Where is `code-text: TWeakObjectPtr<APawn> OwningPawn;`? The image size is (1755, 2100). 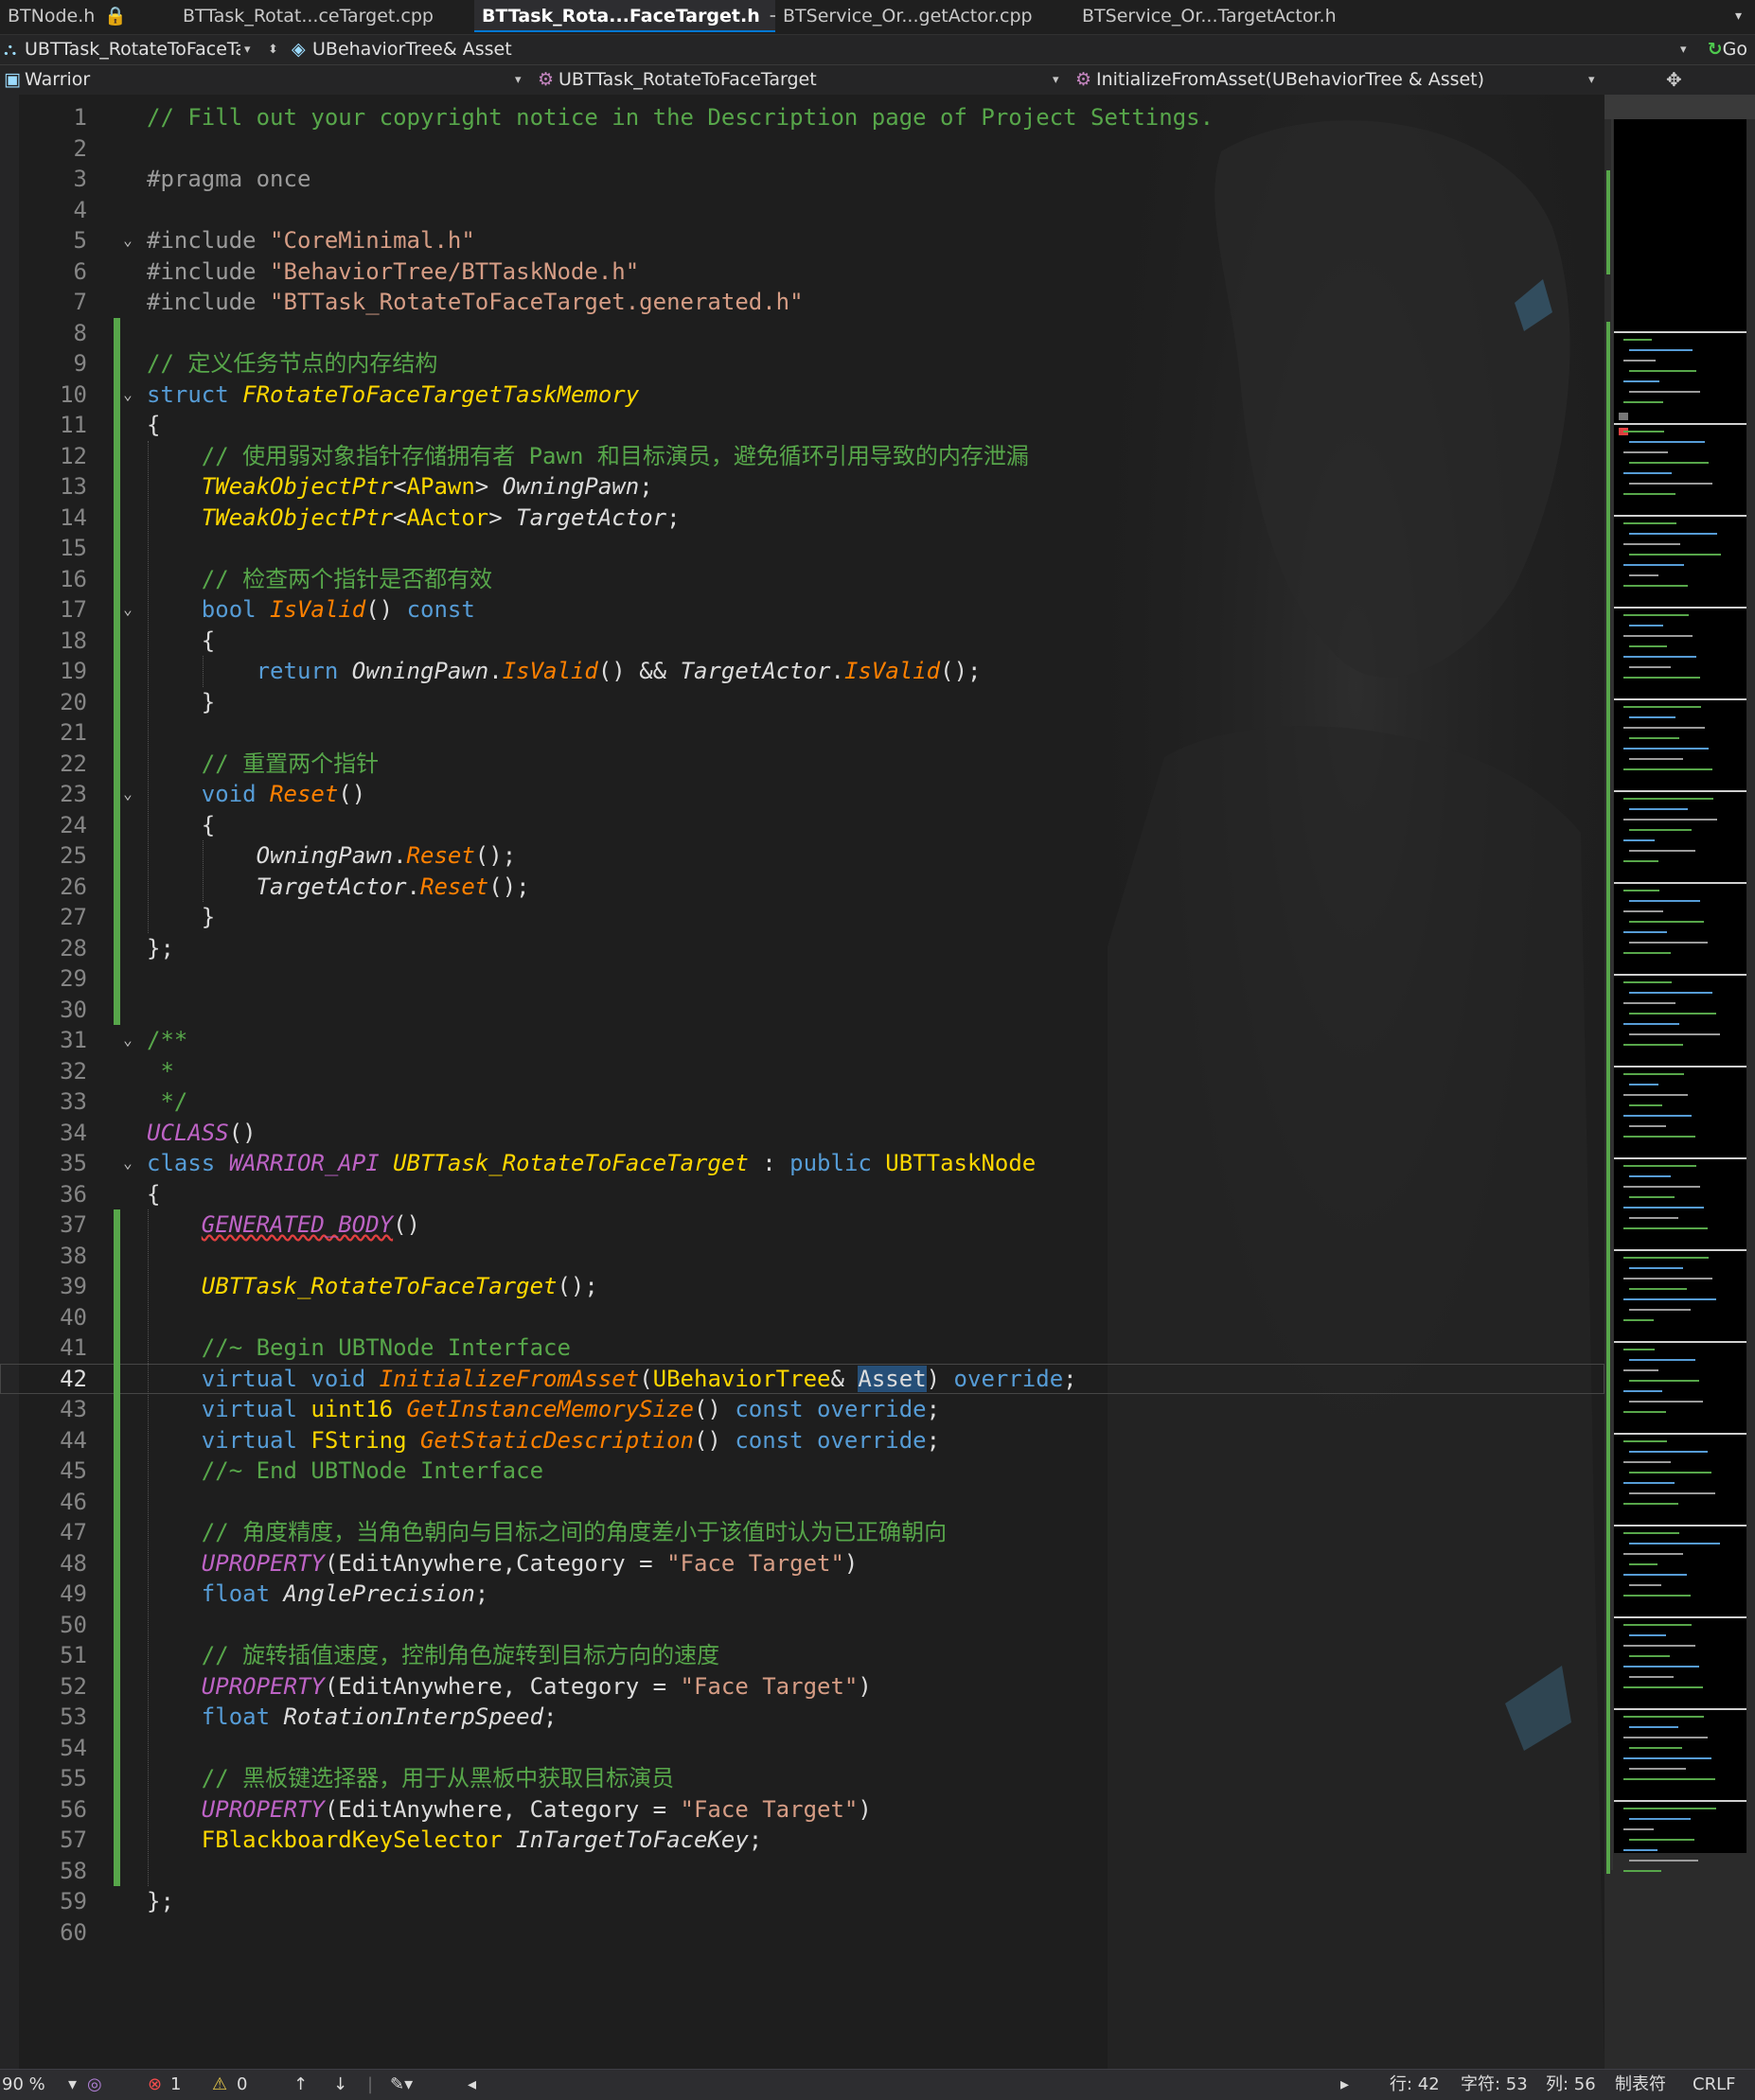
code-text: TWeakObjectPtr<APawn> OwningPawn; is located at coordinates (400, 487).